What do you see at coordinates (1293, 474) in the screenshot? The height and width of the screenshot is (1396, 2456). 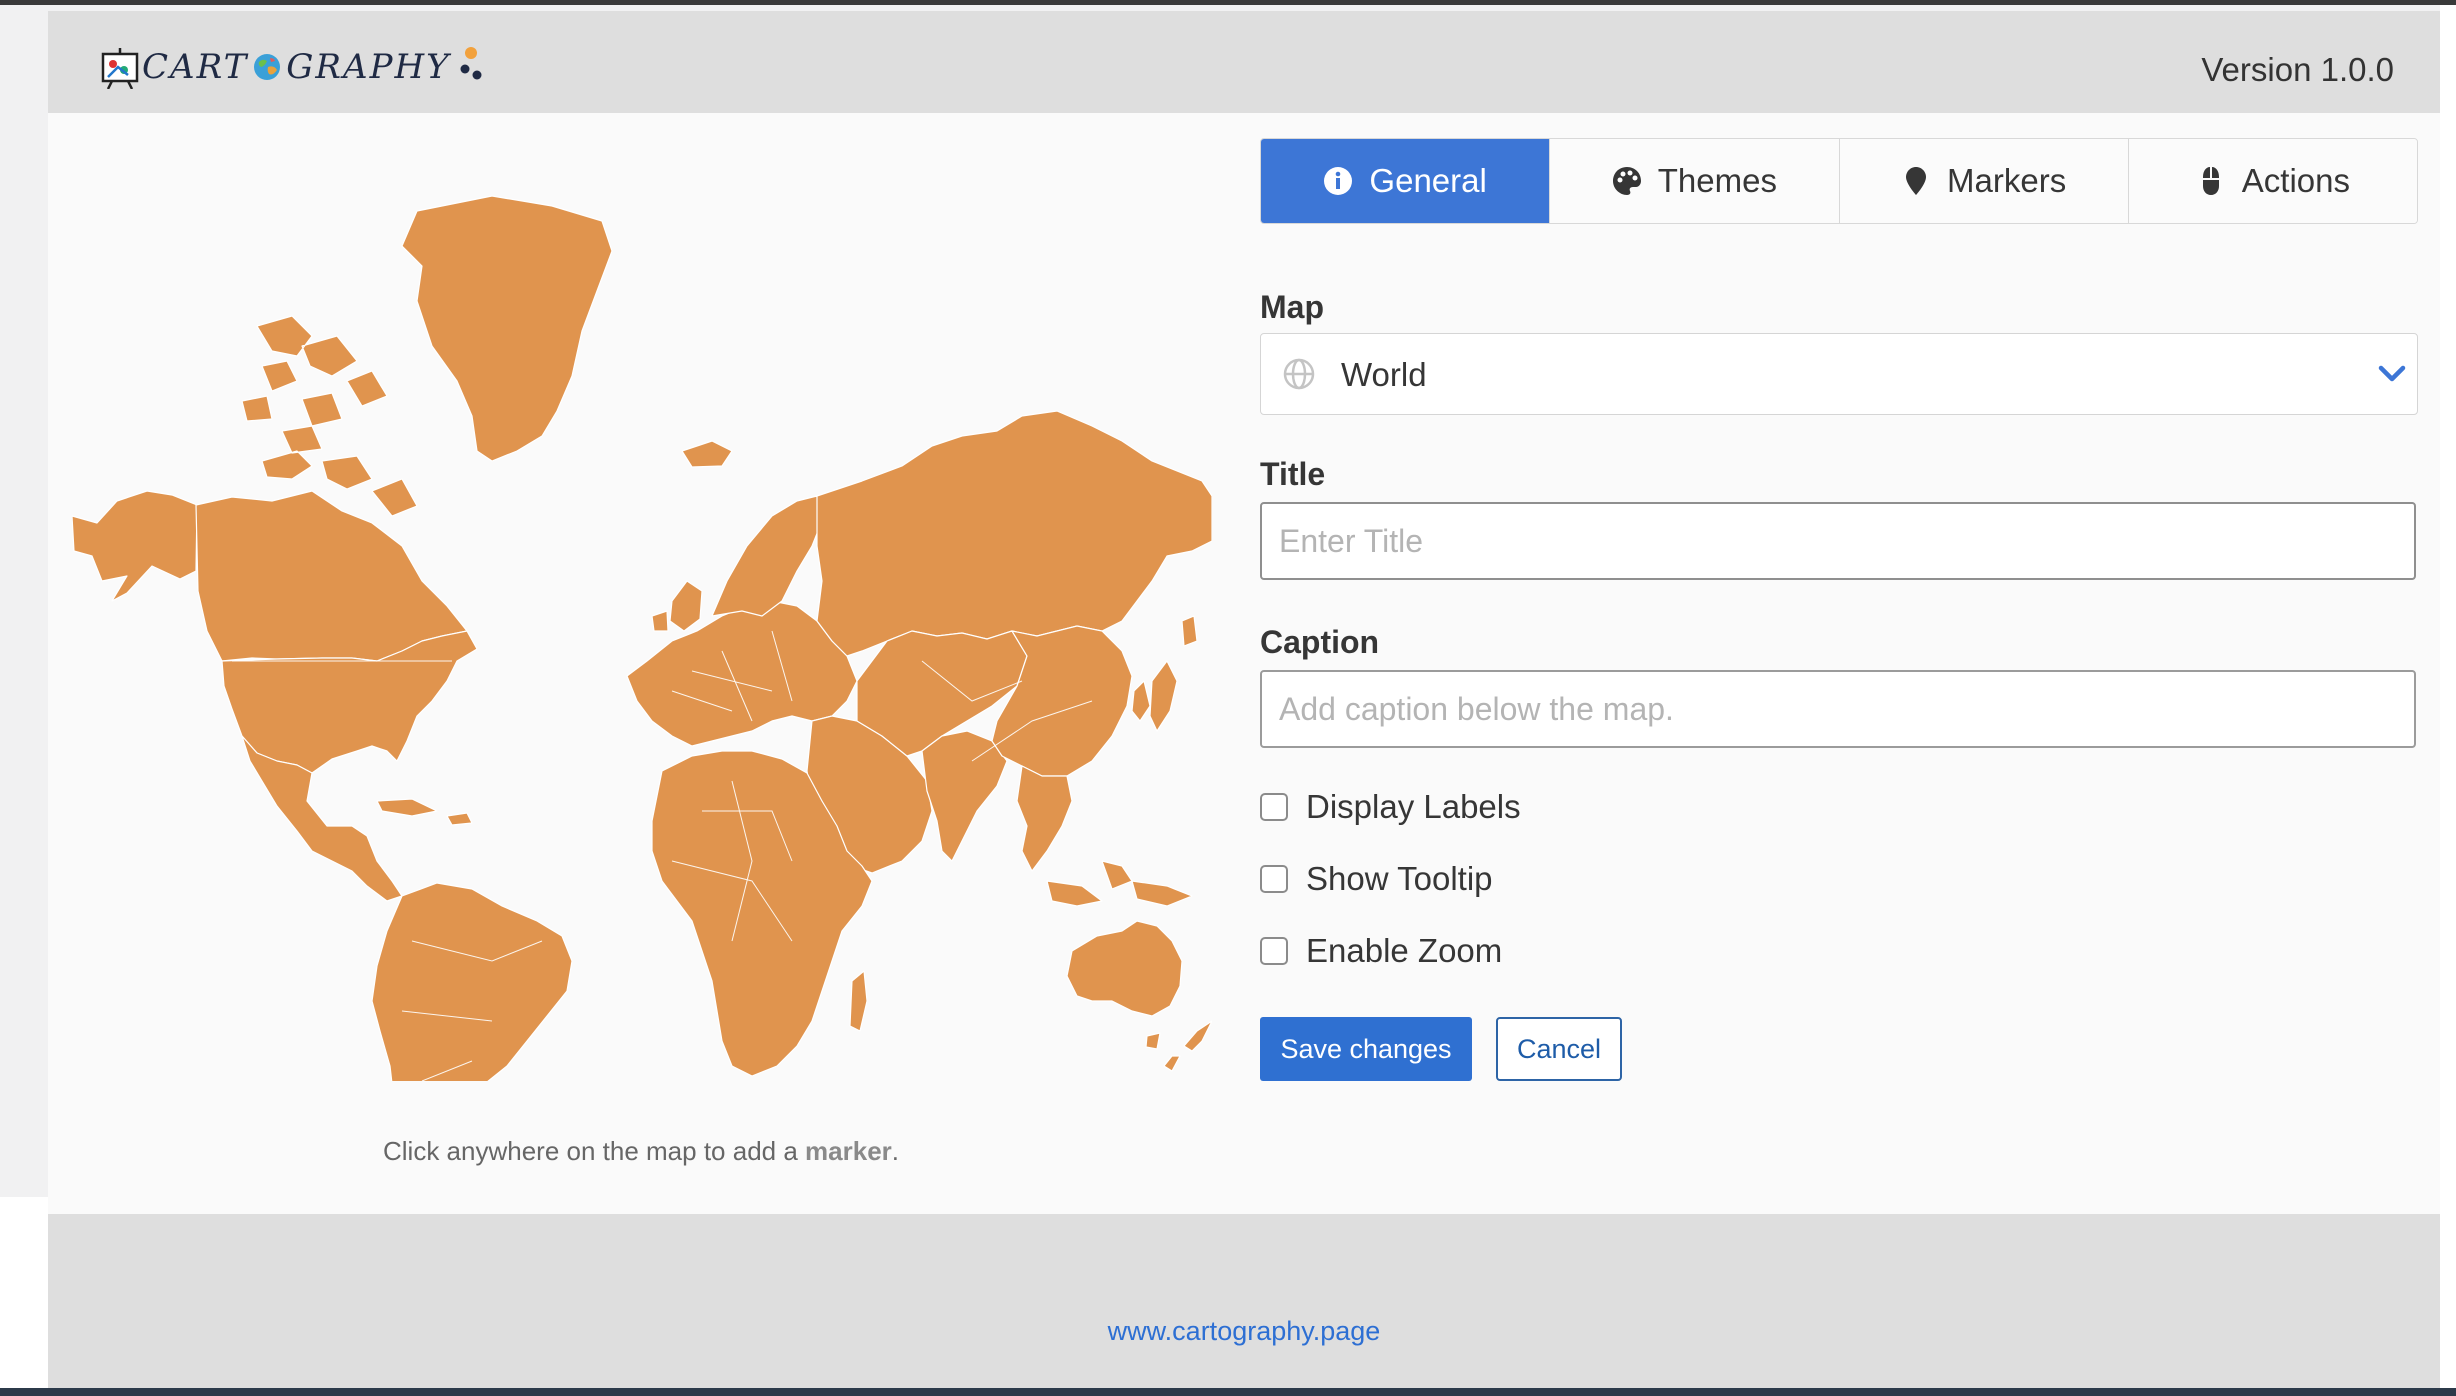 I see `title-label: Title` at bounding box center [1293, 474].